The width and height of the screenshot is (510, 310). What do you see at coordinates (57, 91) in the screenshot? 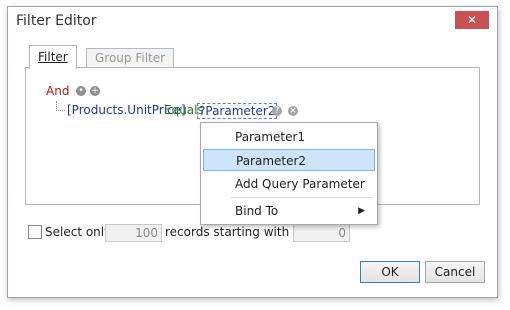
I see `group-operator-and: And` at bounding box center [57, 91].